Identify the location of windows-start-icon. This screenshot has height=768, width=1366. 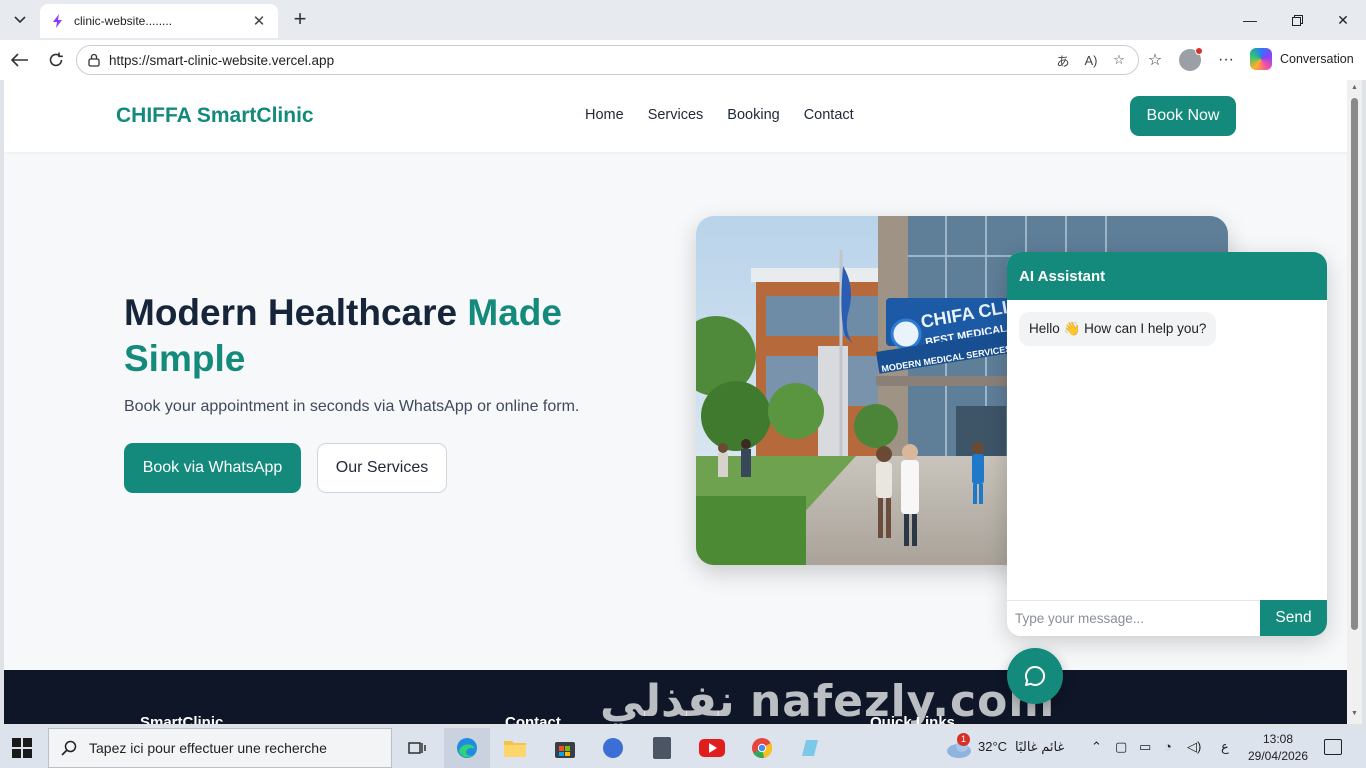
(22, 748).